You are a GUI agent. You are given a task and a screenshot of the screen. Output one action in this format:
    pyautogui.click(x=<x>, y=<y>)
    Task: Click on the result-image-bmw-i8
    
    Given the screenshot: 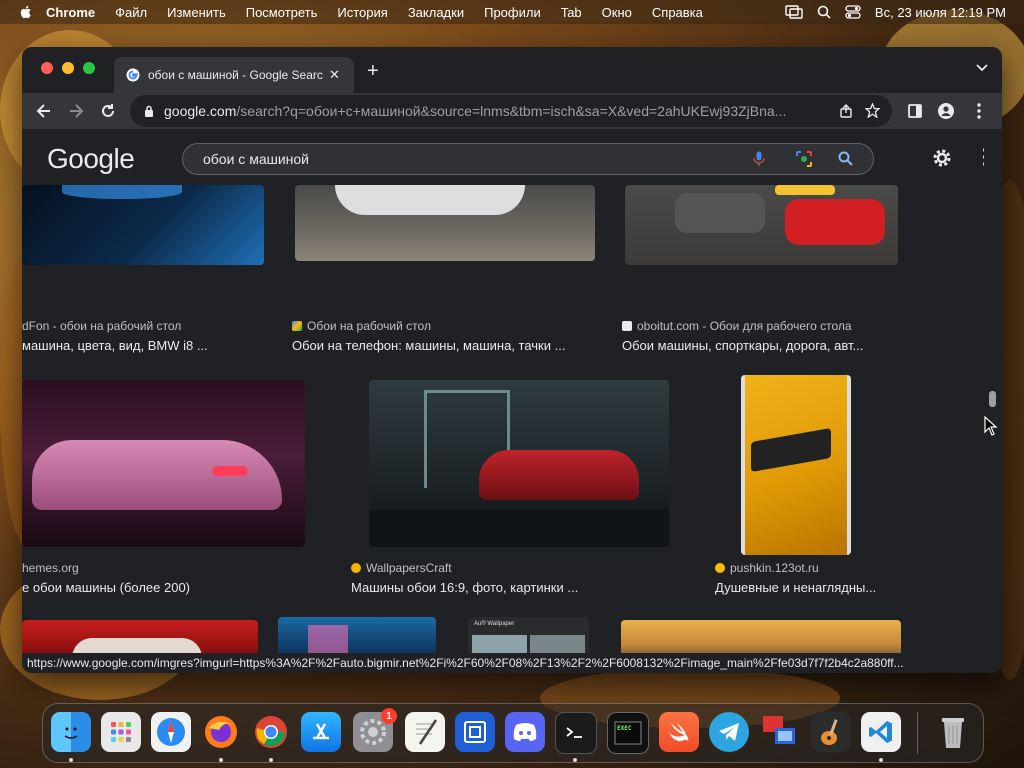 What is the action you would take?
    pyautogui.click(x=143, y=225)
    